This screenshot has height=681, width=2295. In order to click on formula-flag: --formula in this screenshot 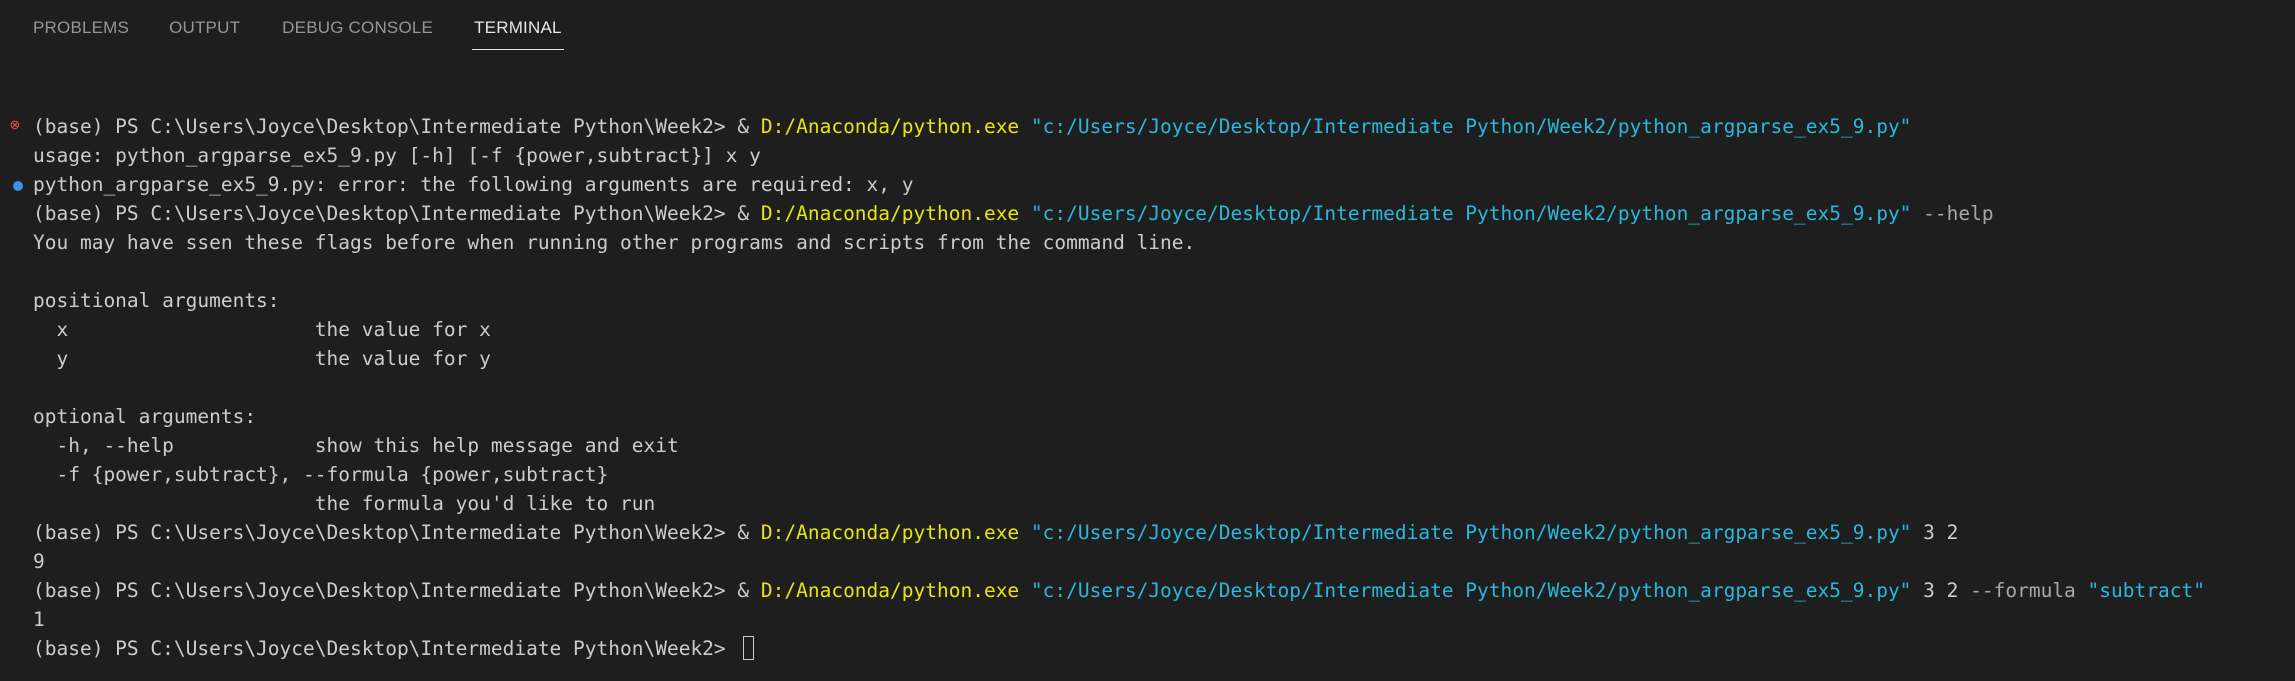, I will do `click(2029, 590)`.